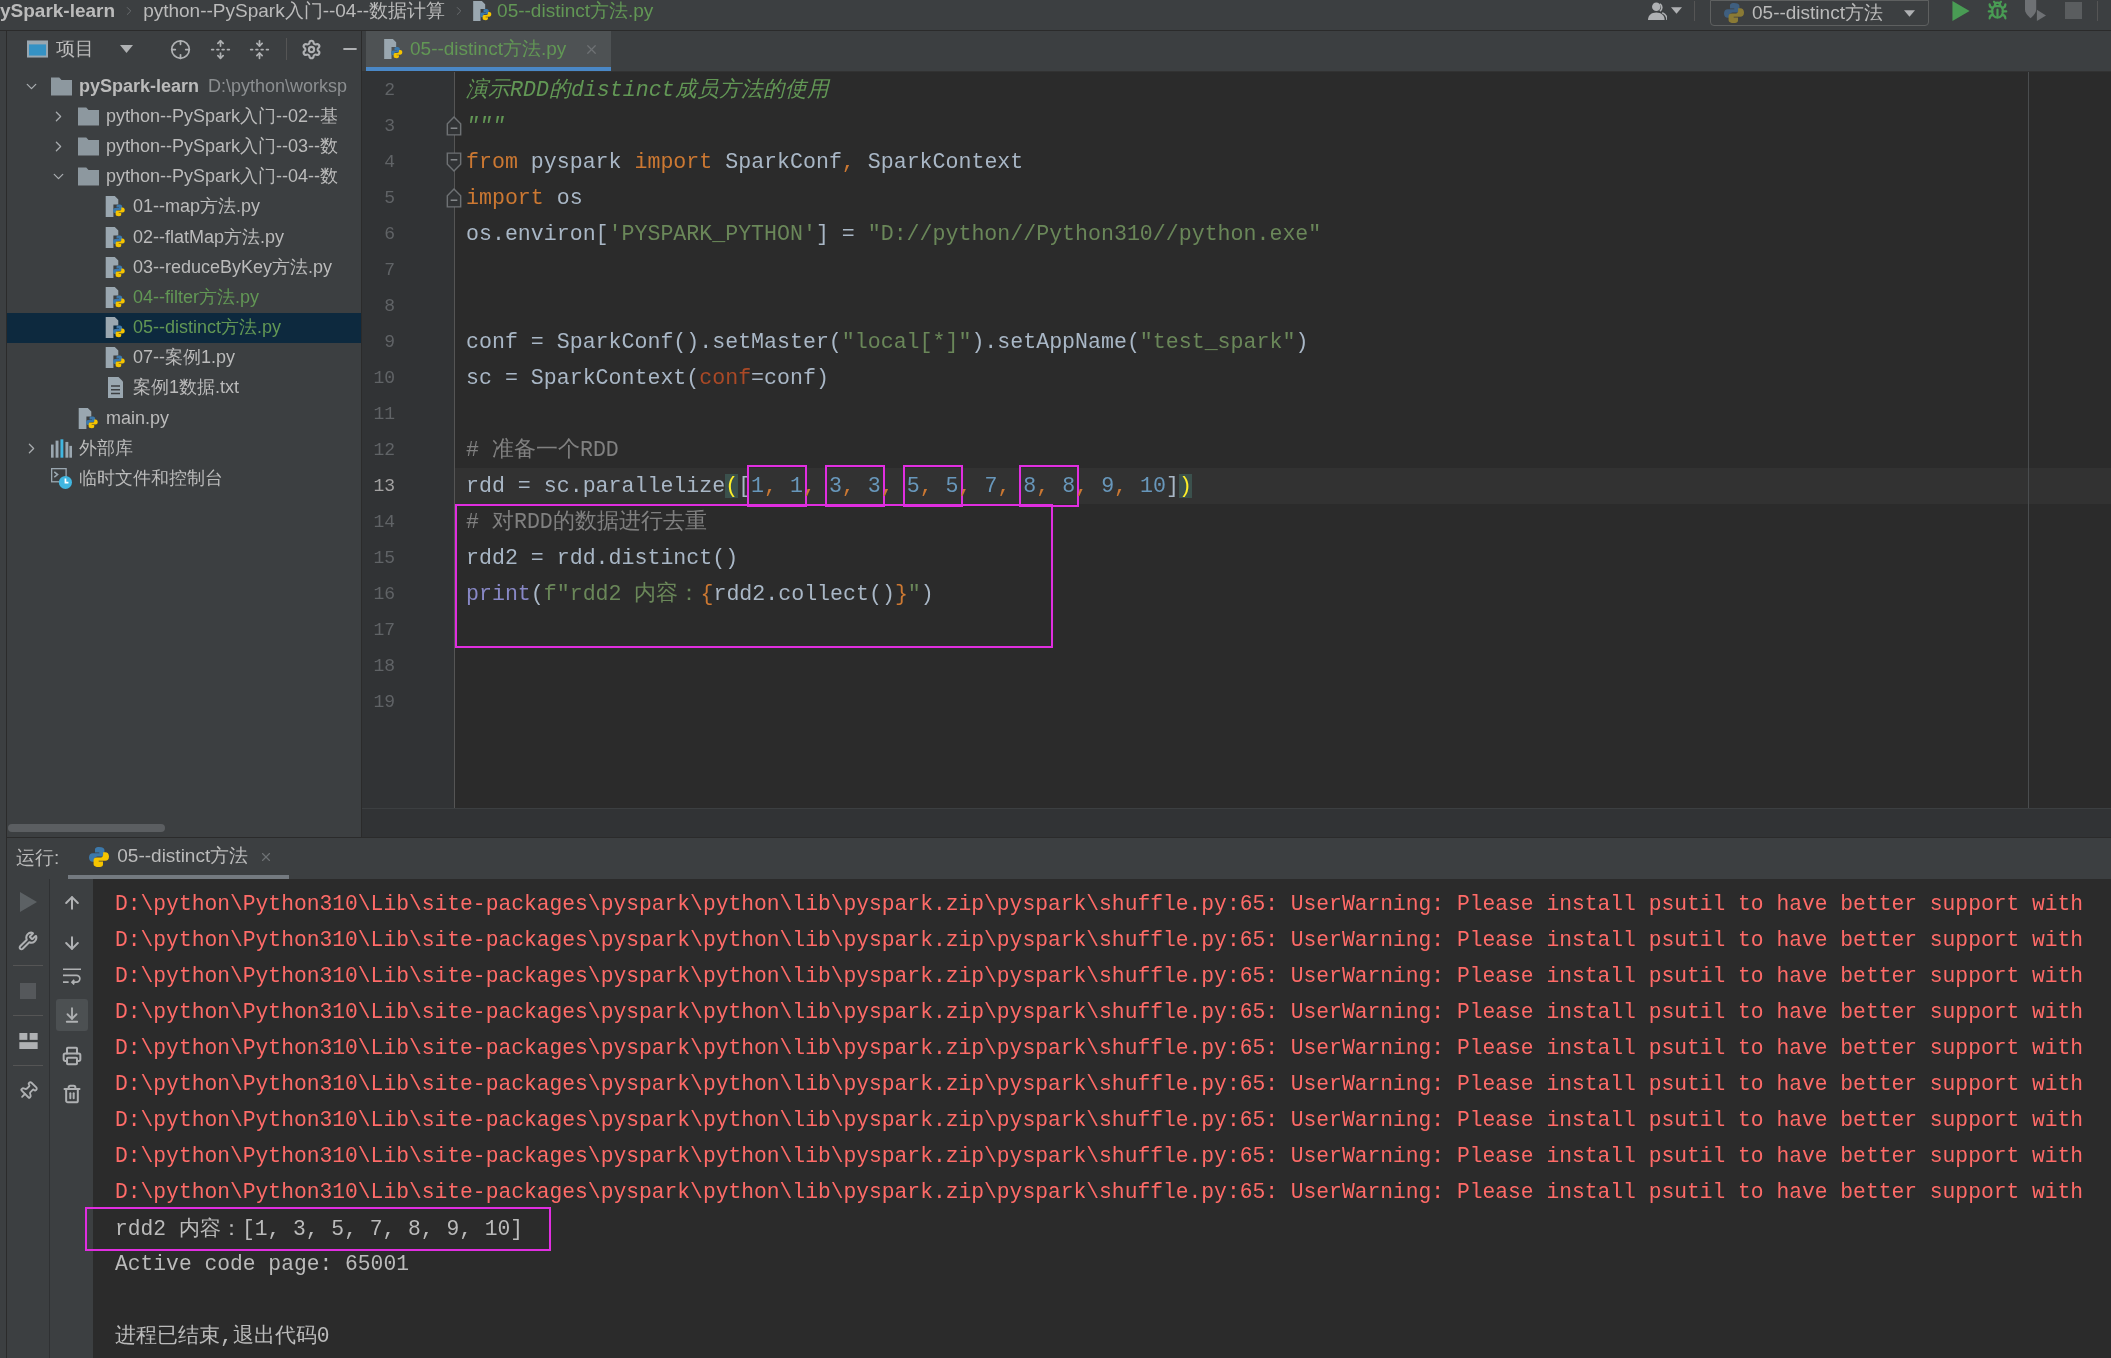 The image size is (2111, 1358). Describe the element at coordinates (61, 479) in the screenshot. I see `terminal-clock-icon` at that location.